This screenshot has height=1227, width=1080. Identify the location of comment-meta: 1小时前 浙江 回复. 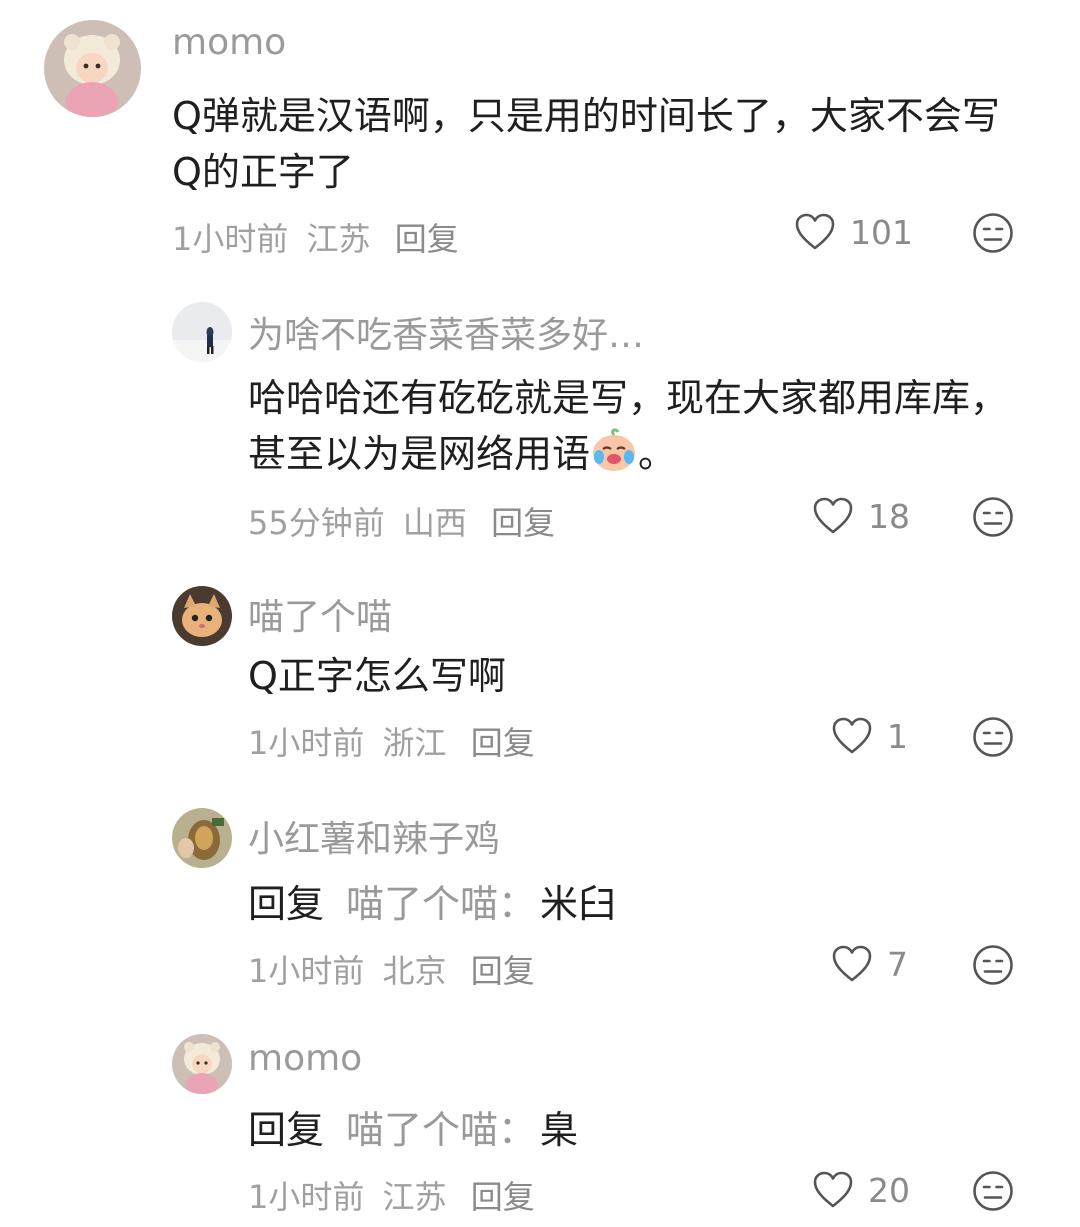
(391, 741).